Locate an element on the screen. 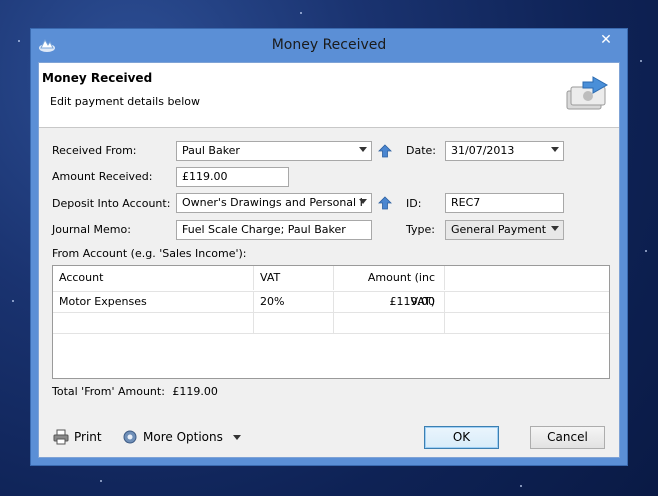 This screenshot has height=496, width=658. type-value: General Payment is located at coordinates (499, 229).